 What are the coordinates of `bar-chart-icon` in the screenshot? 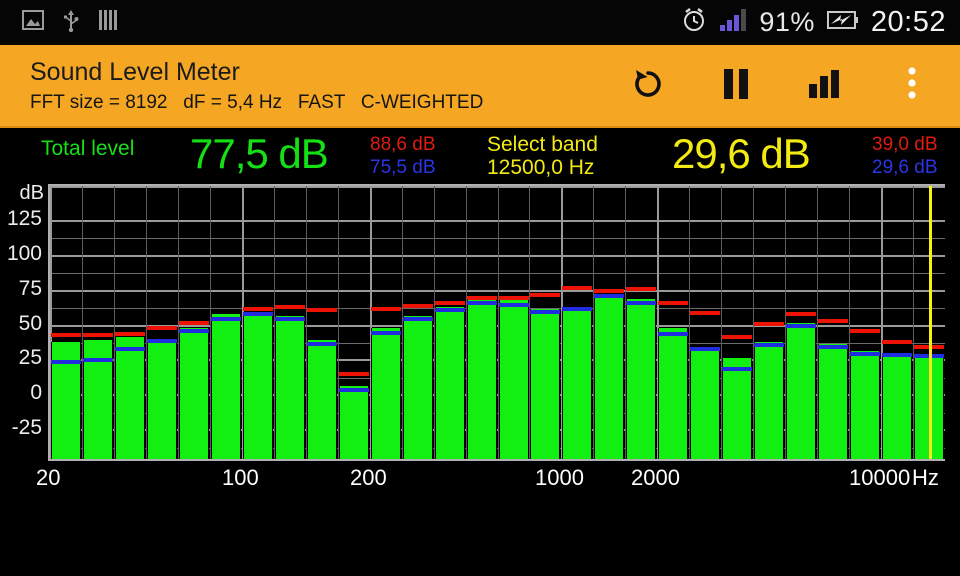 It's located at (824, 86).